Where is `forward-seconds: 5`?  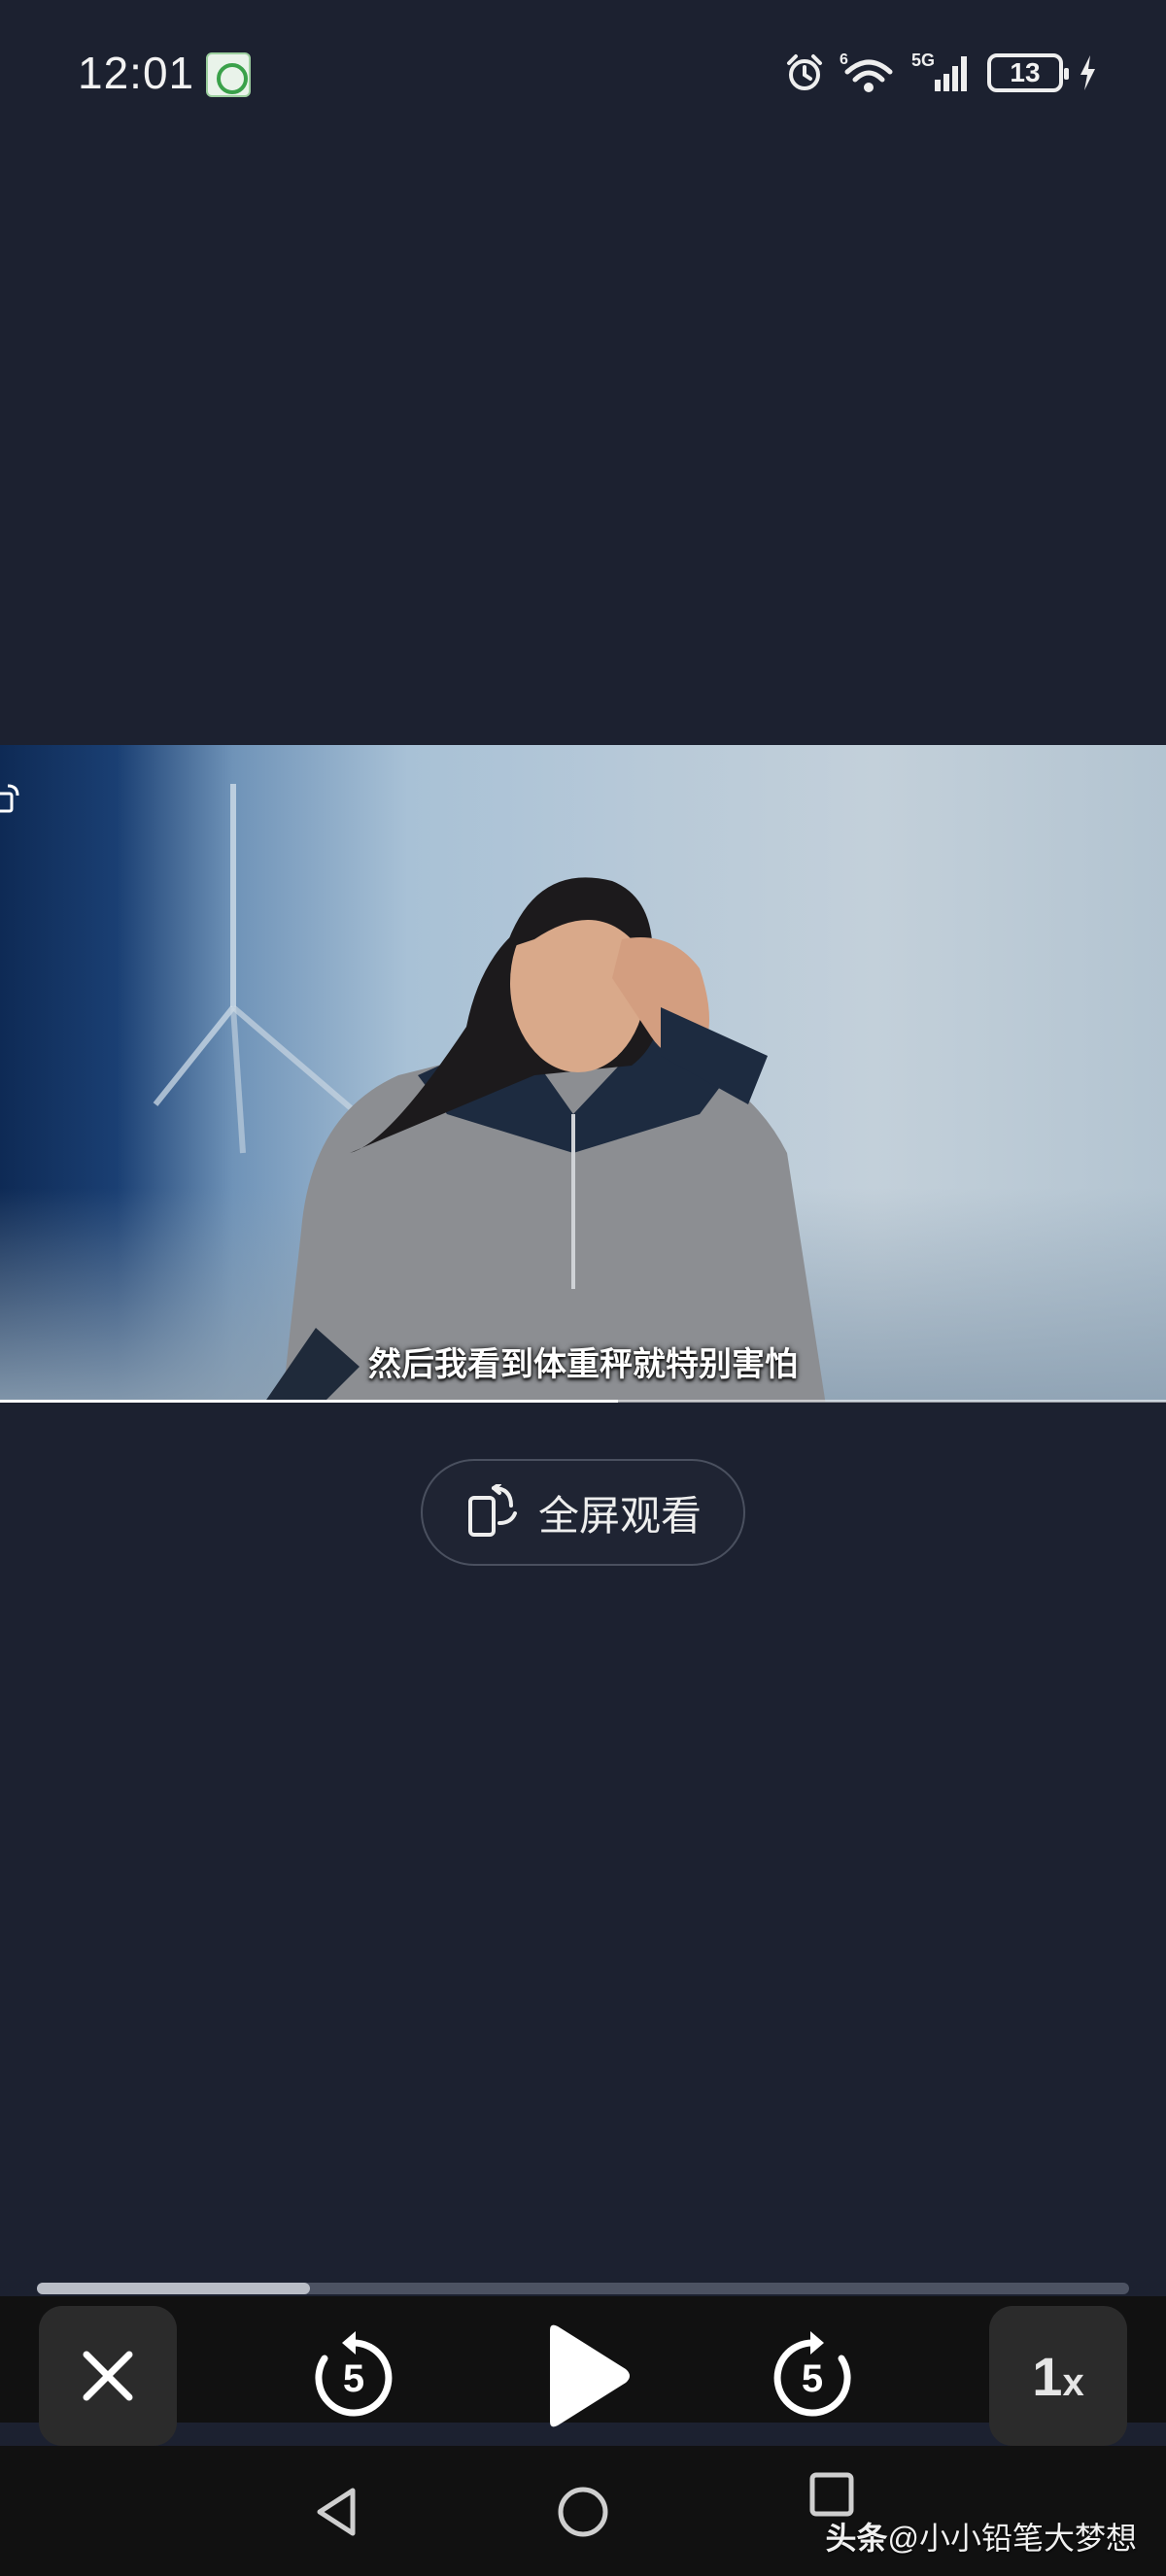
forward-seconds: 5 is located at coordinates (812, 2378).